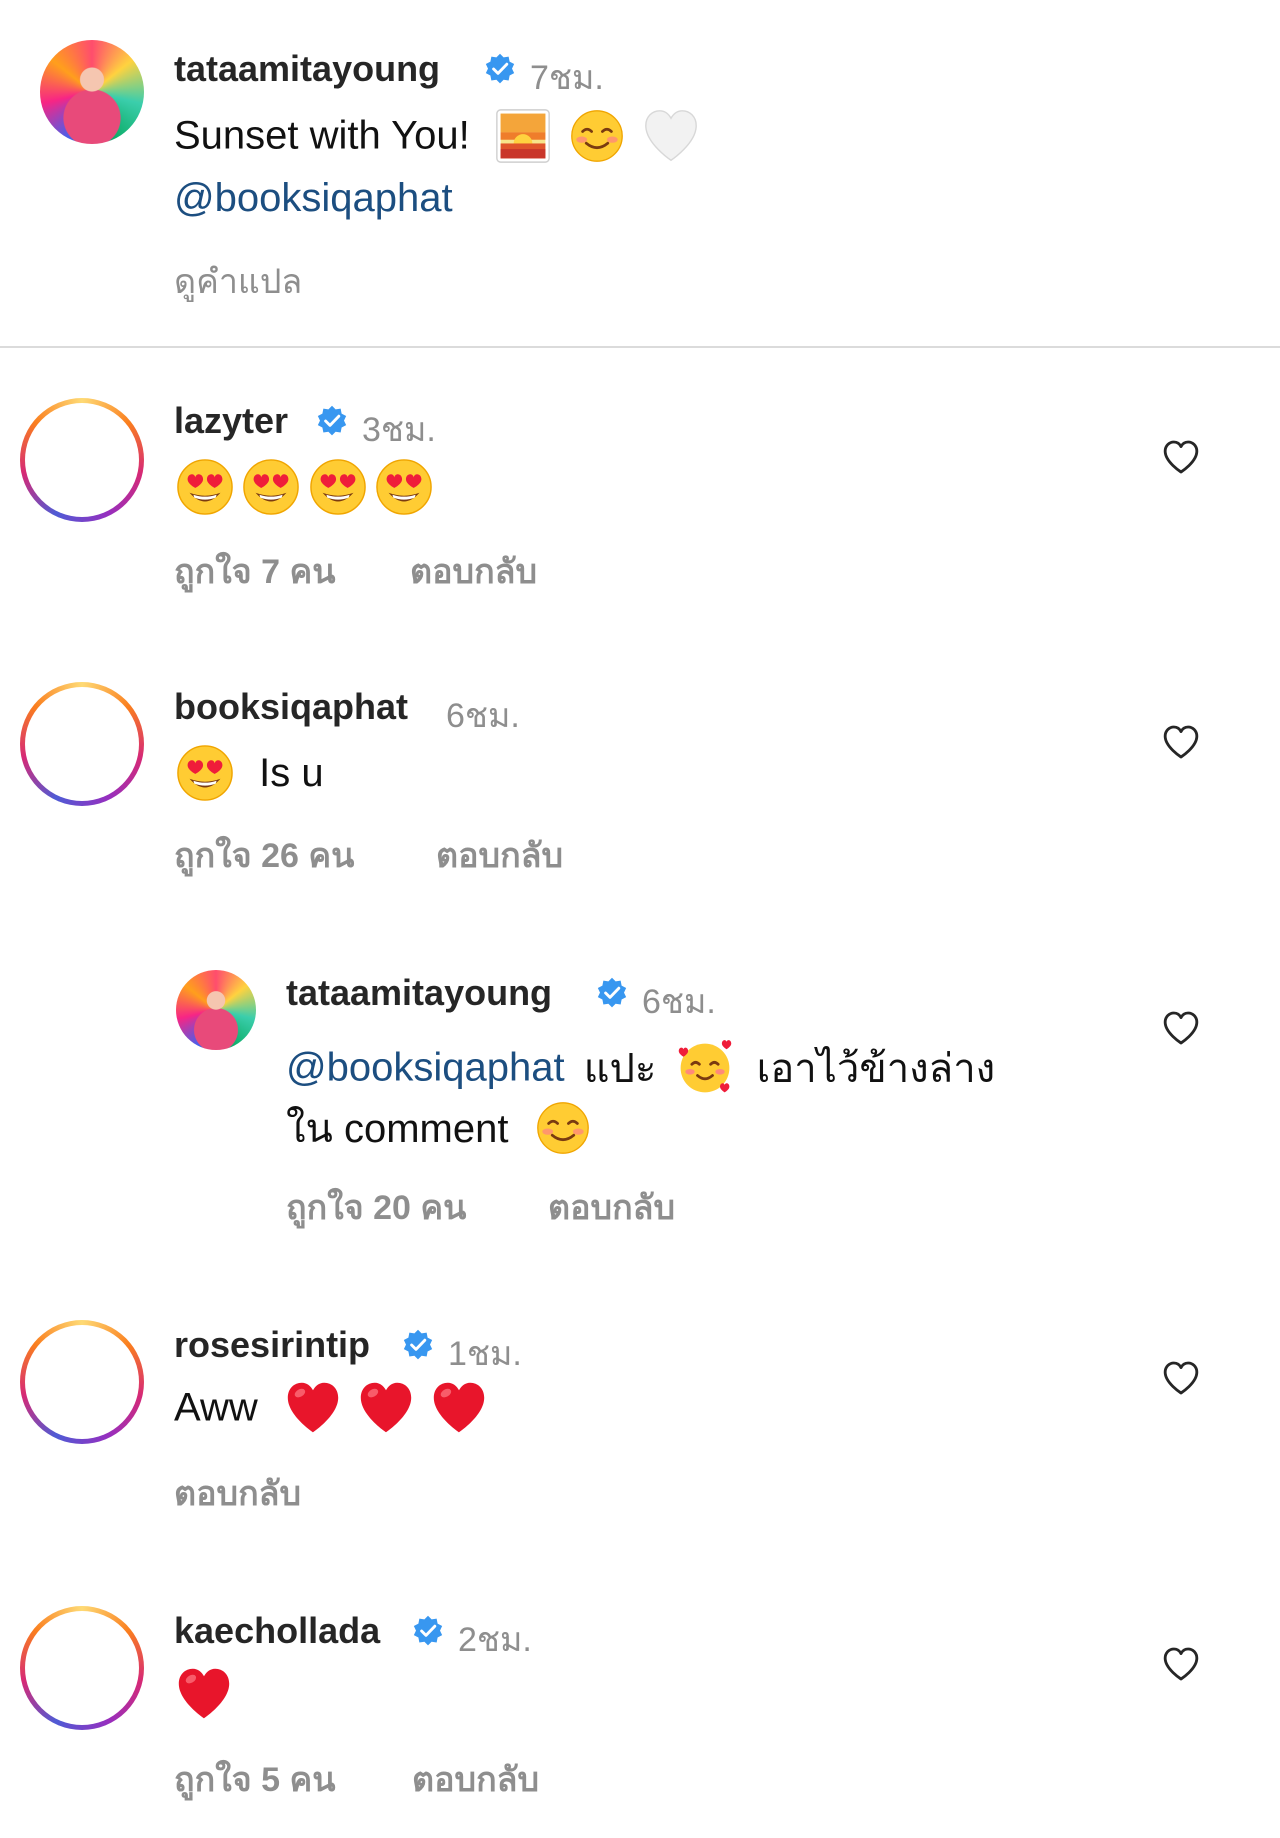 Image resolution: width=1280 pixels, height=1838 pixels. I want to click on comment-text: Aww, so click(216, 1407).